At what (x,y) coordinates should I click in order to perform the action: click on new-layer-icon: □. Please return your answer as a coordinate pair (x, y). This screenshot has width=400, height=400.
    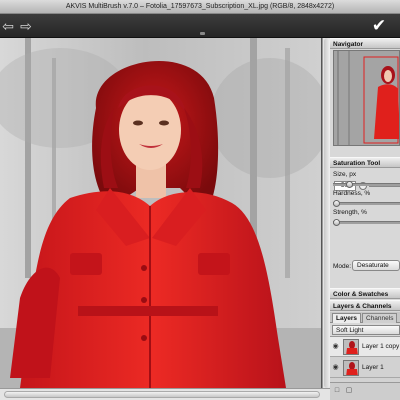
    Looking at the image, I should click on (337, 391).